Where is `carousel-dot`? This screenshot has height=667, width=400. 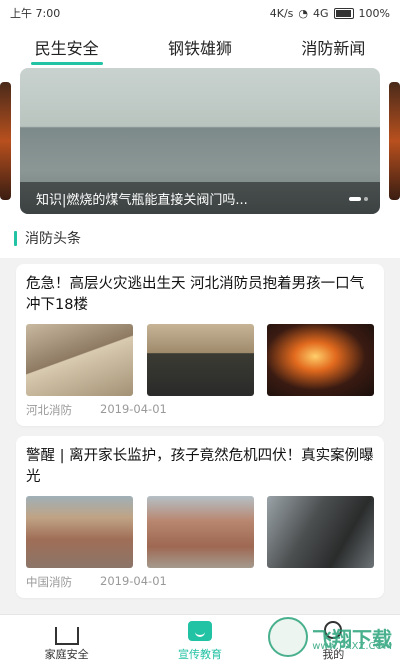 carousel-dot is located at coordinates (366, 199).